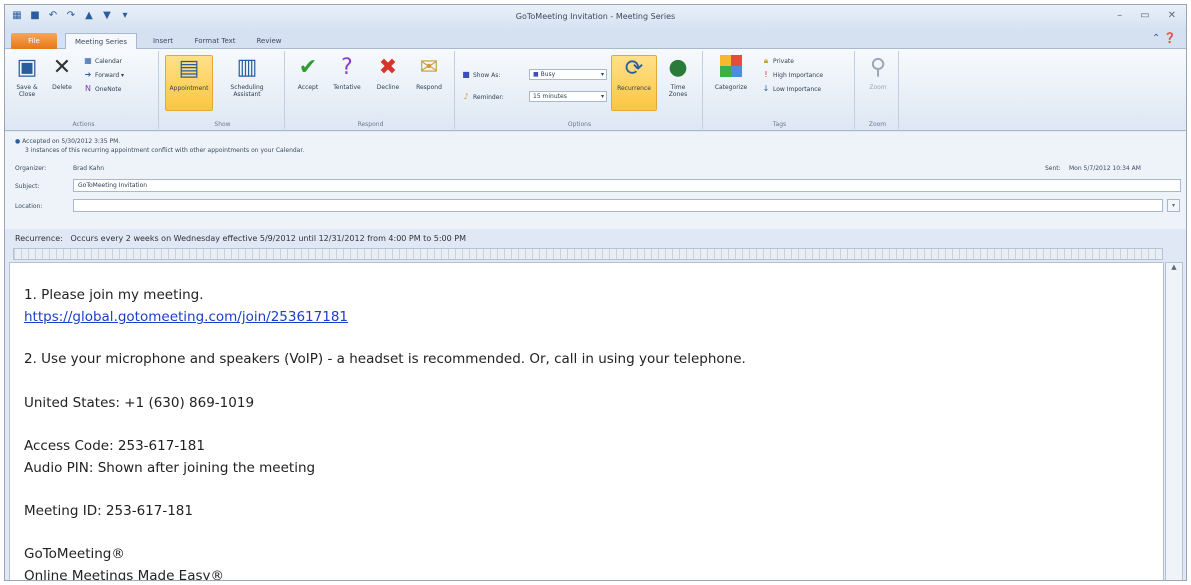 The width and height of the screenshot is (1191, 585). Describe the element at coordinates (1174, 421) in the screenshot. I see `vertical-scrollbar: ▲` at that location.